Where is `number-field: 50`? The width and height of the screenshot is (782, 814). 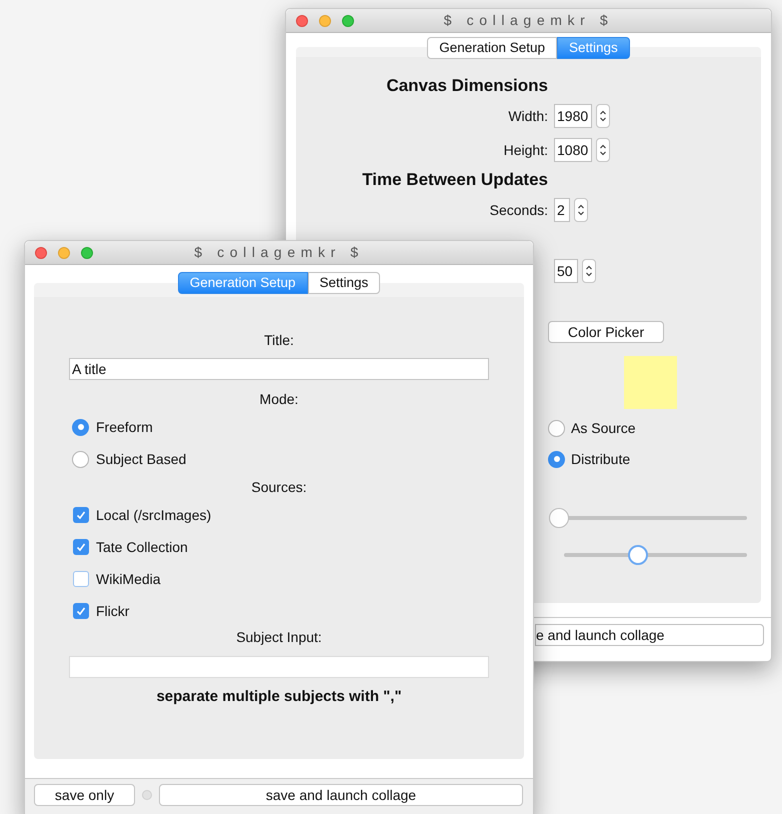
number-field: 50 is located at coordinates (566, 271).